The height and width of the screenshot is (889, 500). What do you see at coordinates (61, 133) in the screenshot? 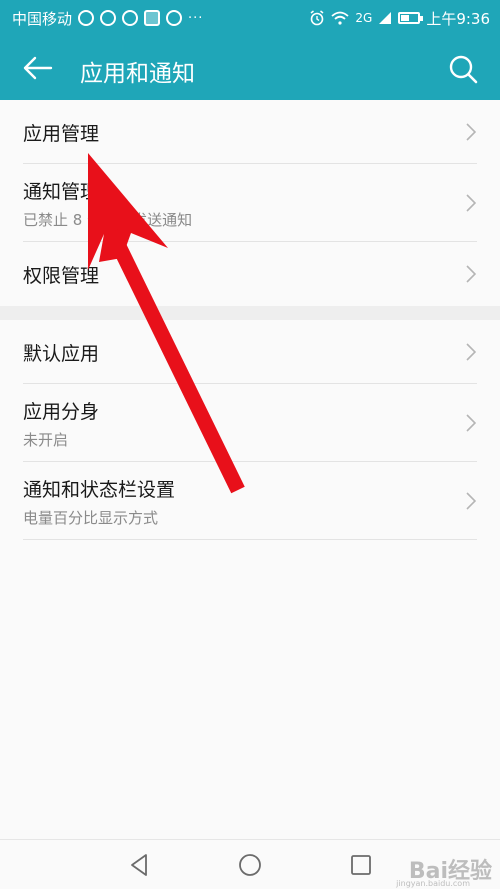
I see `list-item-title: 应用管理` at bounding box center [61, 133].